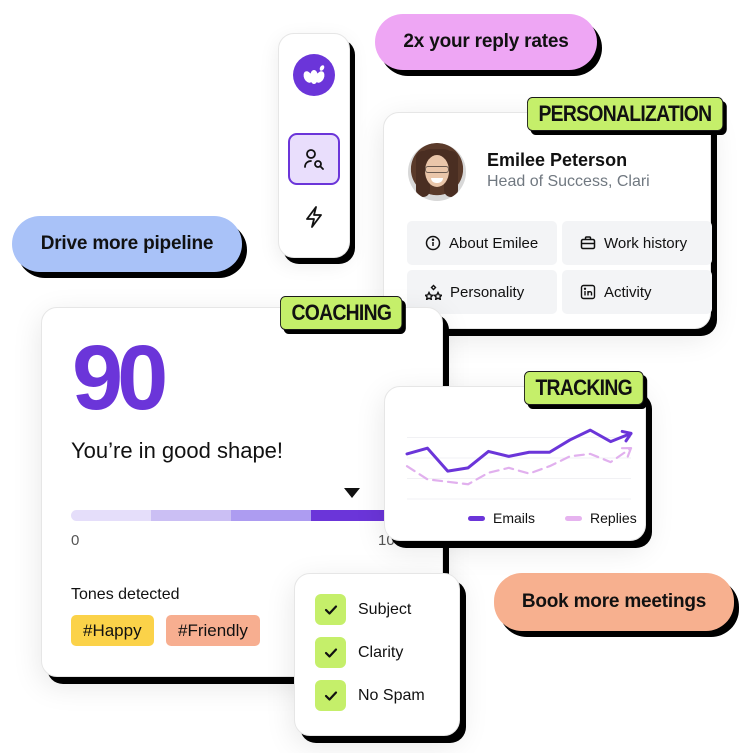  I want to click on score-headline: You’re in good shape!, so click(177, 450).